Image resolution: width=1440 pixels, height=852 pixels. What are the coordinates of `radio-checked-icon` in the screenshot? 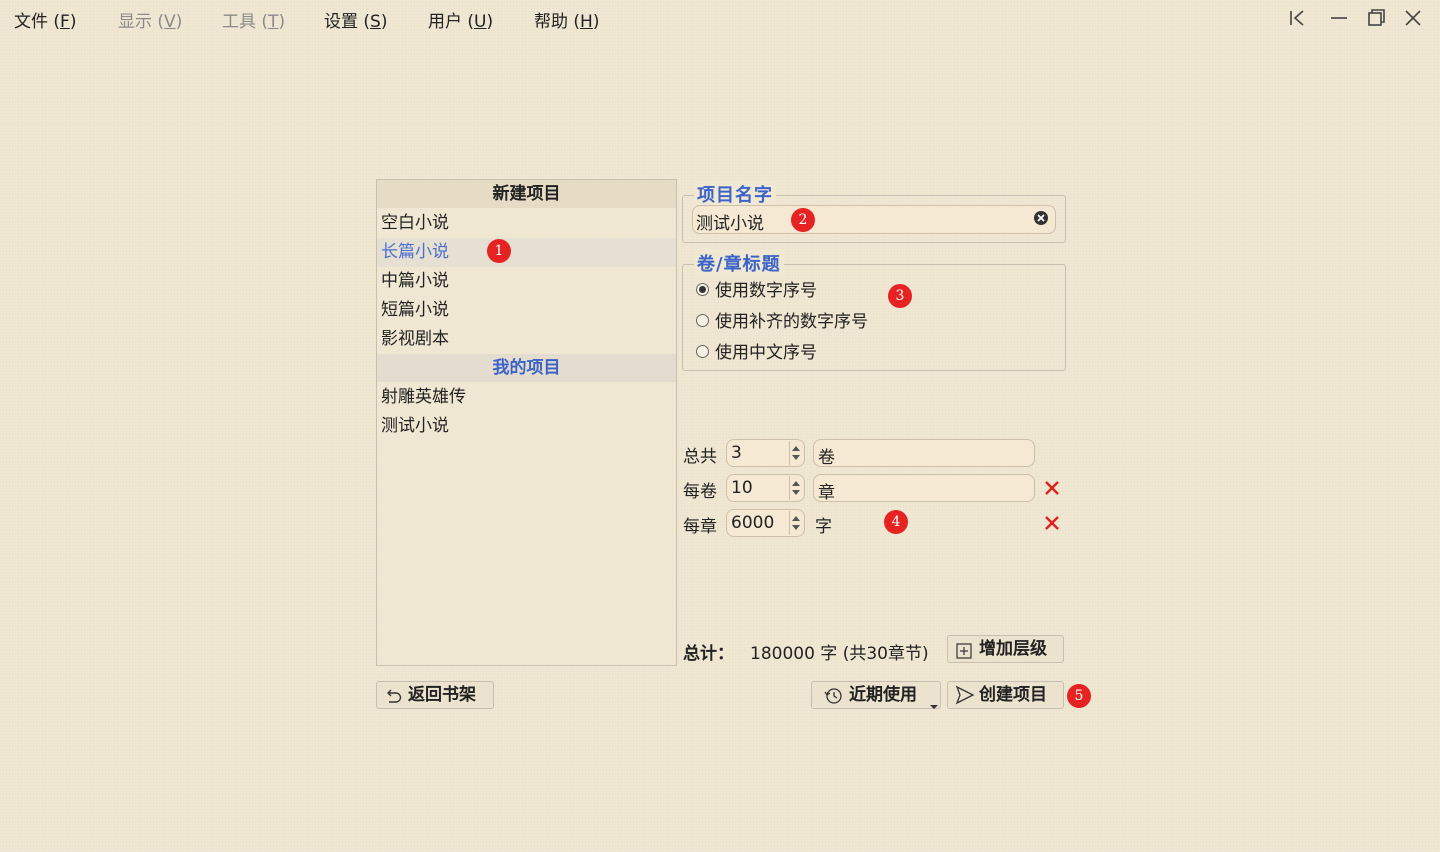 It's located at (702, 289).